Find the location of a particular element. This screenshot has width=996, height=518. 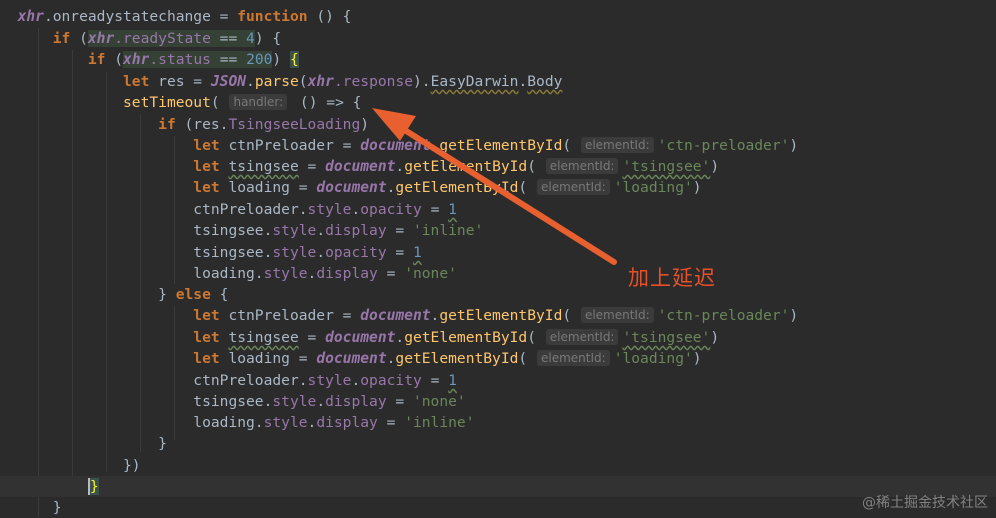

code-token: if is located at coordinates (167, 124).